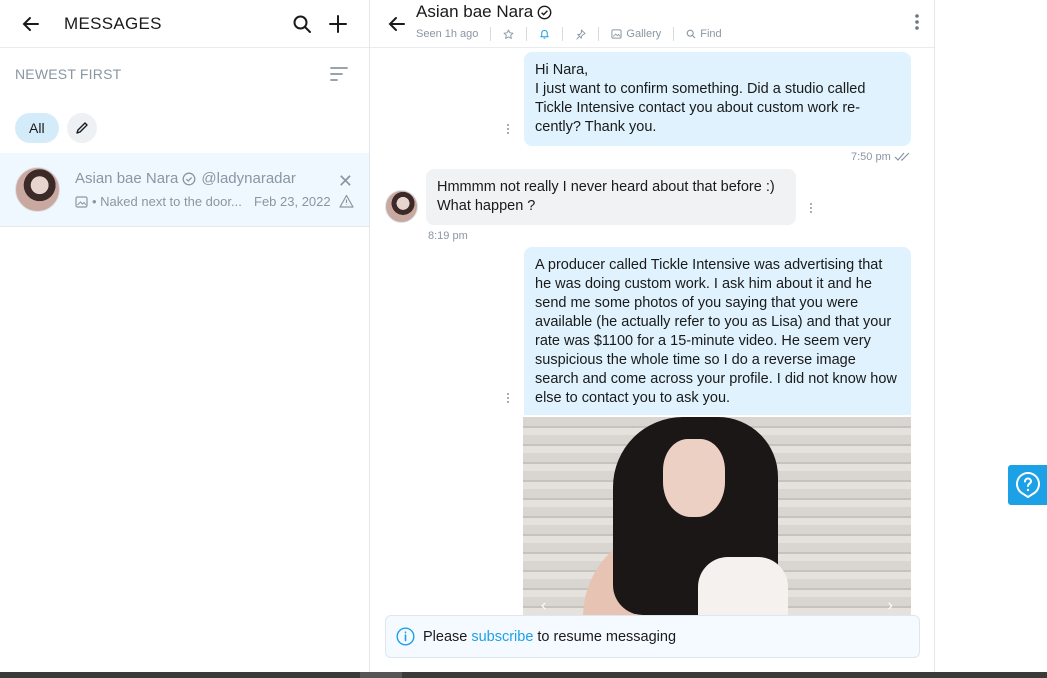 The image size is (1047, 678). I want to click on gallery-button: Gallery, so click(636, 34).